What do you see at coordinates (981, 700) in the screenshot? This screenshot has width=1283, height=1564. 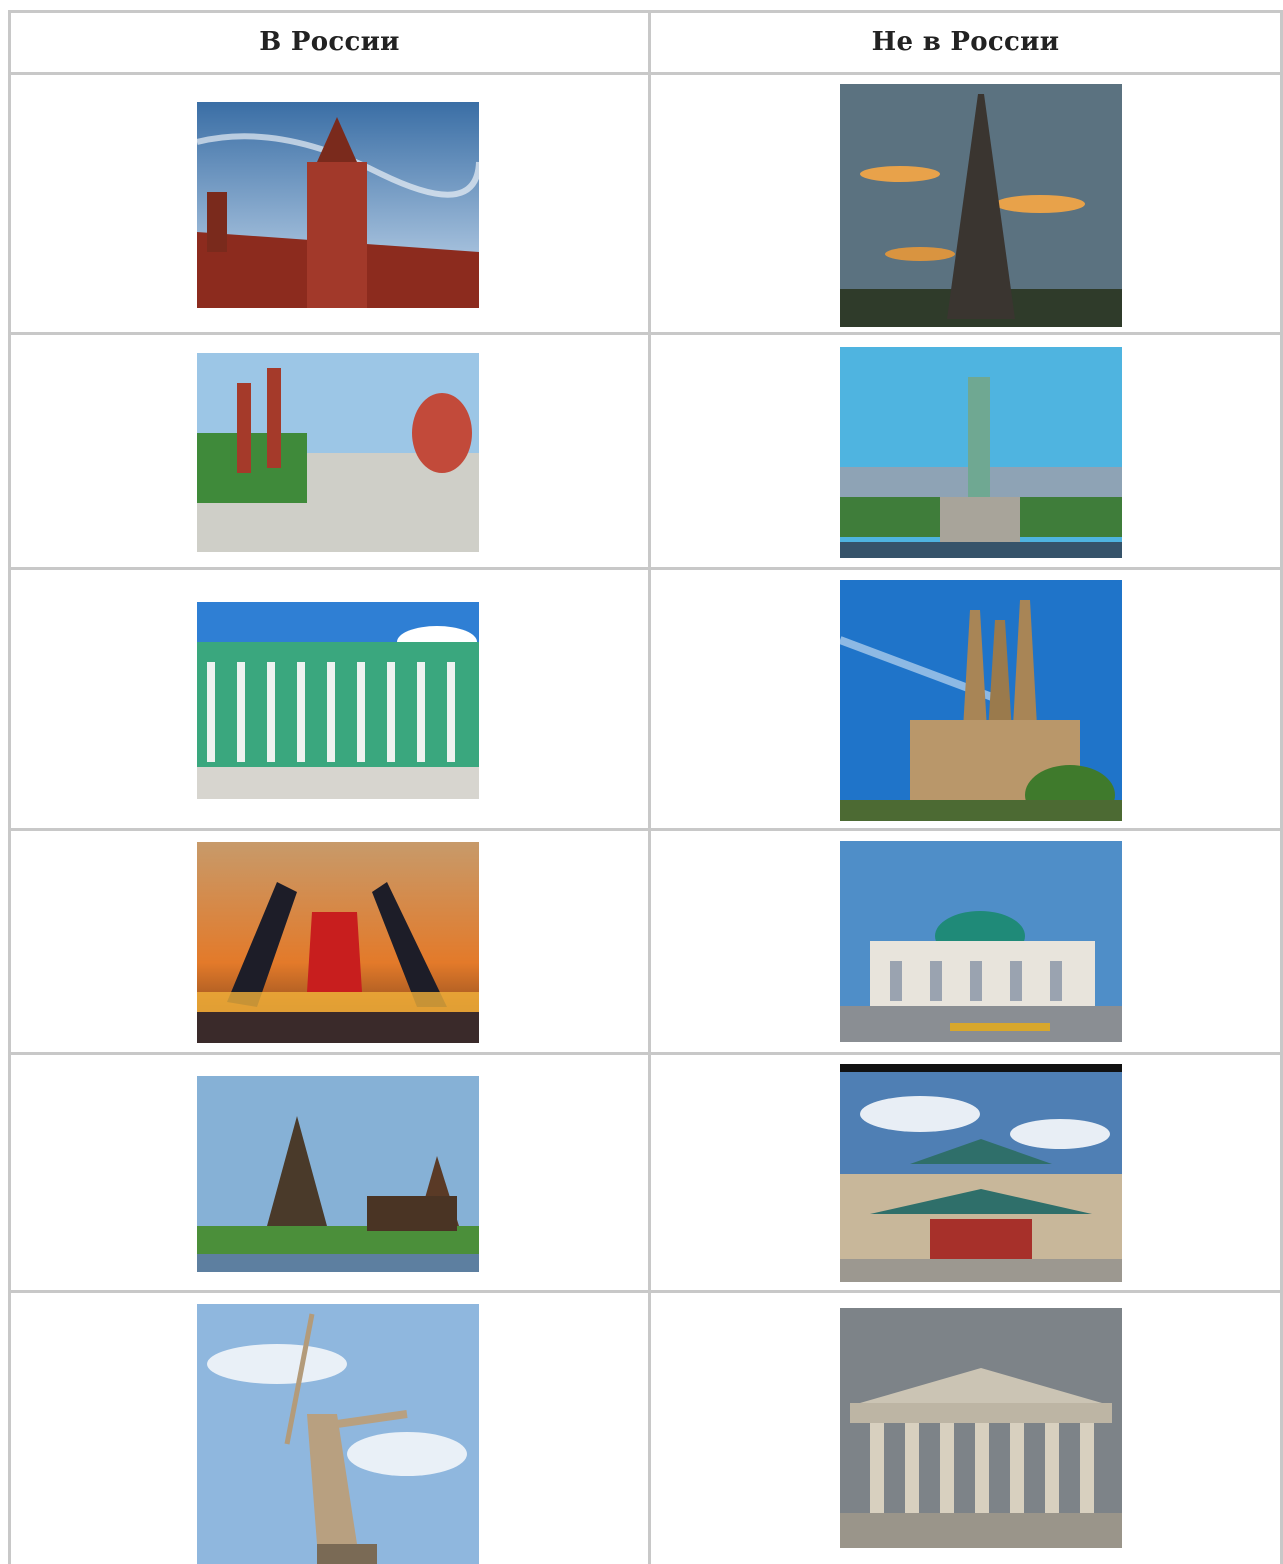 I see `sagrada-familia-photo` at bounding box center [981, 700].